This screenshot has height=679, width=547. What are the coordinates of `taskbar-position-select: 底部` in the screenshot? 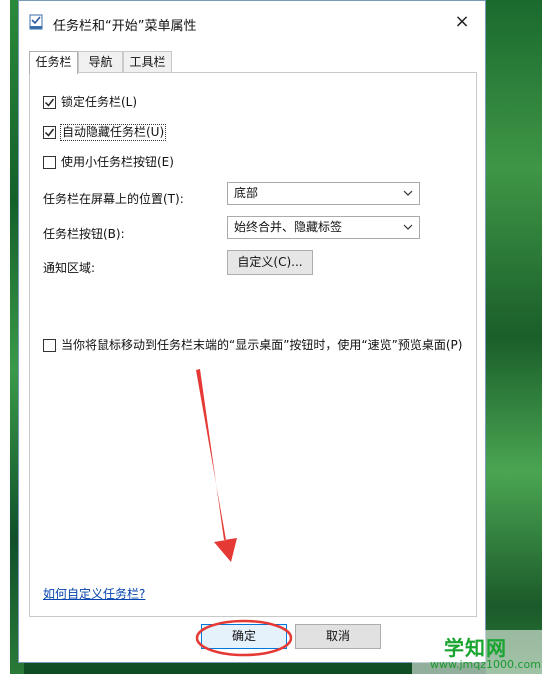 It's located at (323, 193).